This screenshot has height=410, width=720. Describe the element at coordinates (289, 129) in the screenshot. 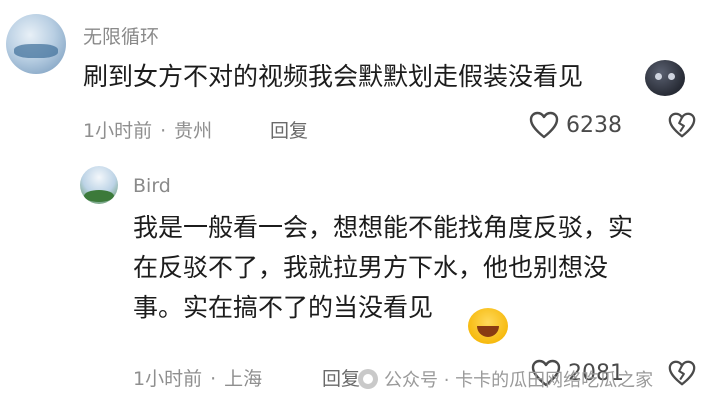

I see `reply-button: 回复` at that location.